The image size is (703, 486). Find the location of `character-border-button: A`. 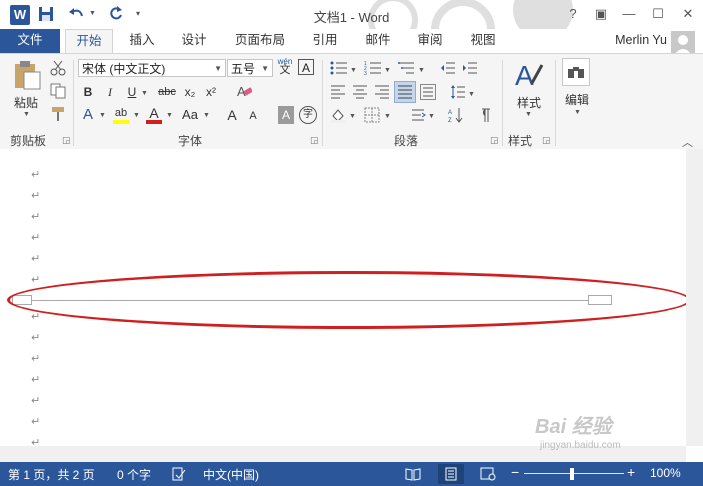

character-border-button: A is located at coordinates (306, 67).